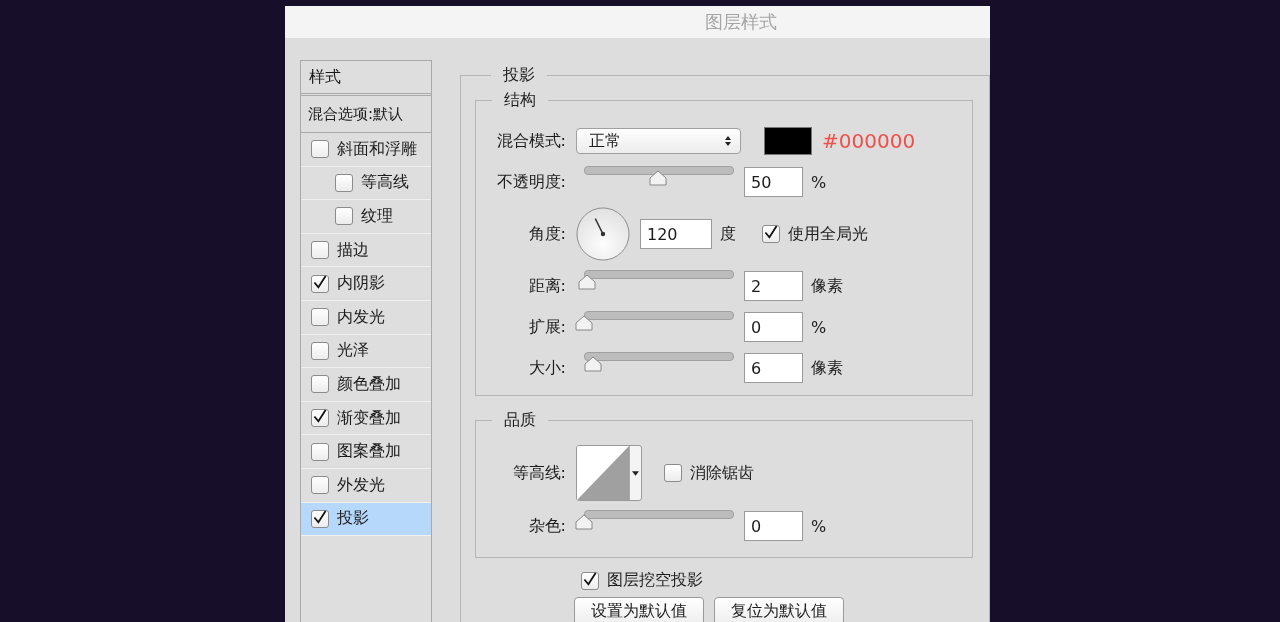 This screenshot has height=622, width=1280. Describe the element at coordinates (658, 141) in the screenshot. I see `blend-mode-dropdown: 正常` at that location.